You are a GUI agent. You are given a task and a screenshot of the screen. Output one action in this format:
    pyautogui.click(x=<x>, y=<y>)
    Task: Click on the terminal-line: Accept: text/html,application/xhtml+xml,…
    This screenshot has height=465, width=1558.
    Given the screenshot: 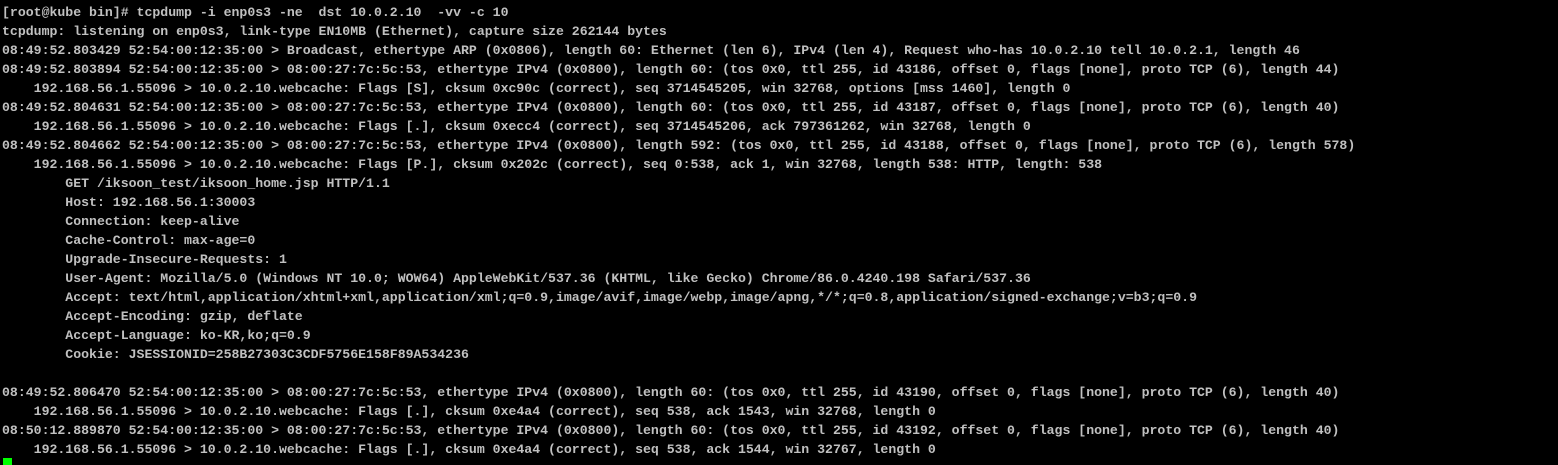 What is the action you would take?
    pyautogui.click(x=599, y=297)
    